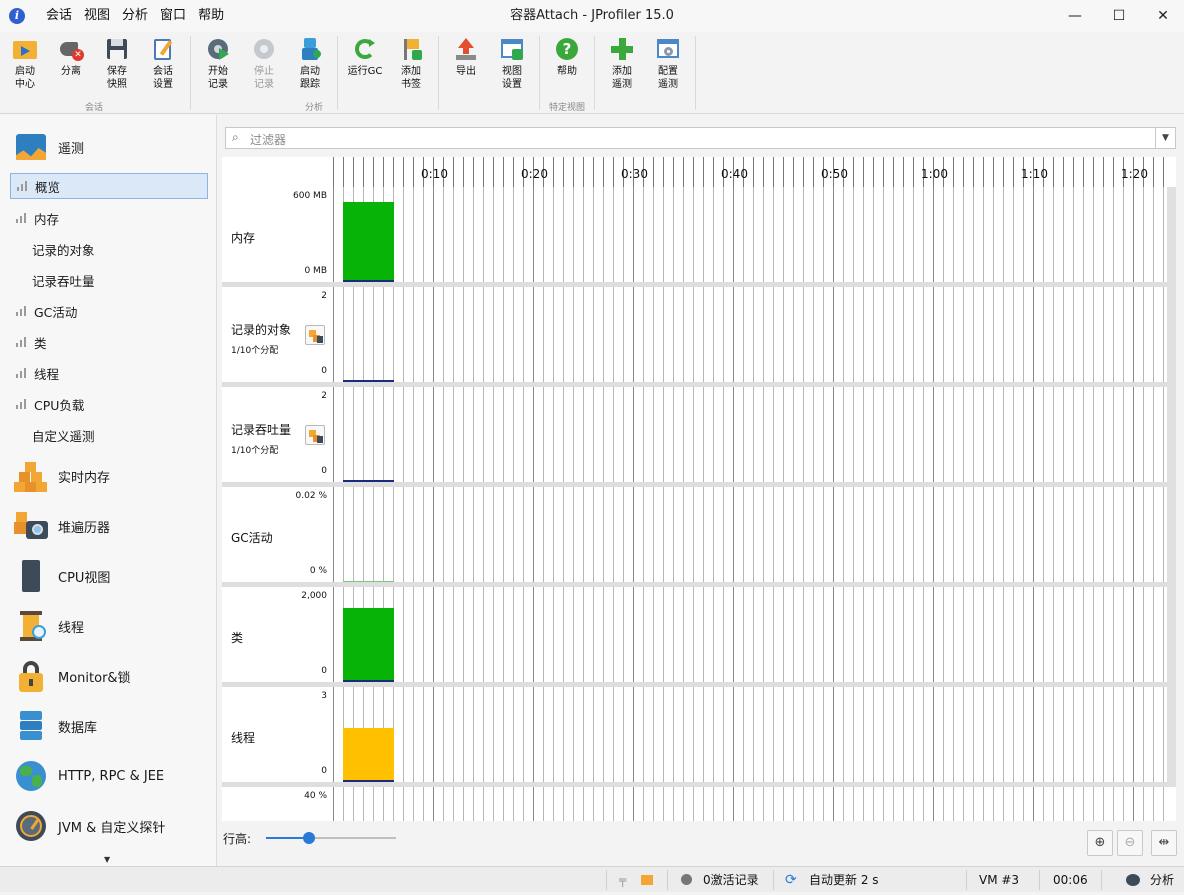 The width and height of the screenshot is (1184, 895). What do you see at coordinates (315, 796) in the screenshot?
I see `y-axis-max: 40 %` at bounding box center [315, 796].